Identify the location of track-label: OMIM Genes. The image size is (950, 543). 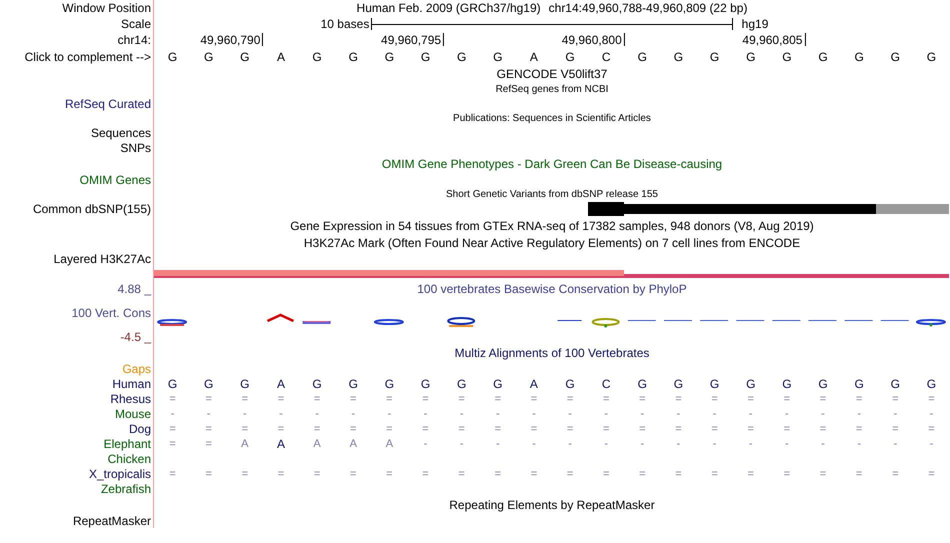
(115, 179).